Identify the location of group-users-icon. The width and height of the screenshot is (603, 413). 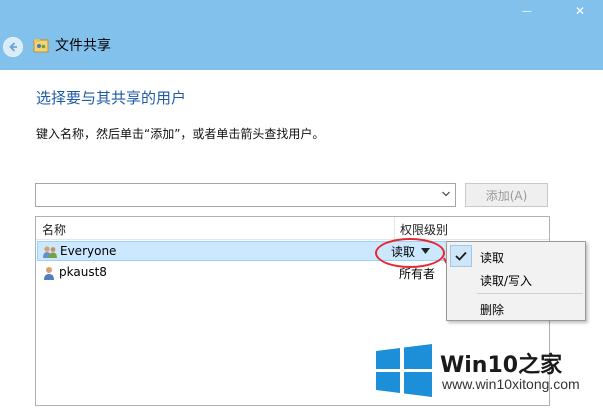
(50, 252).